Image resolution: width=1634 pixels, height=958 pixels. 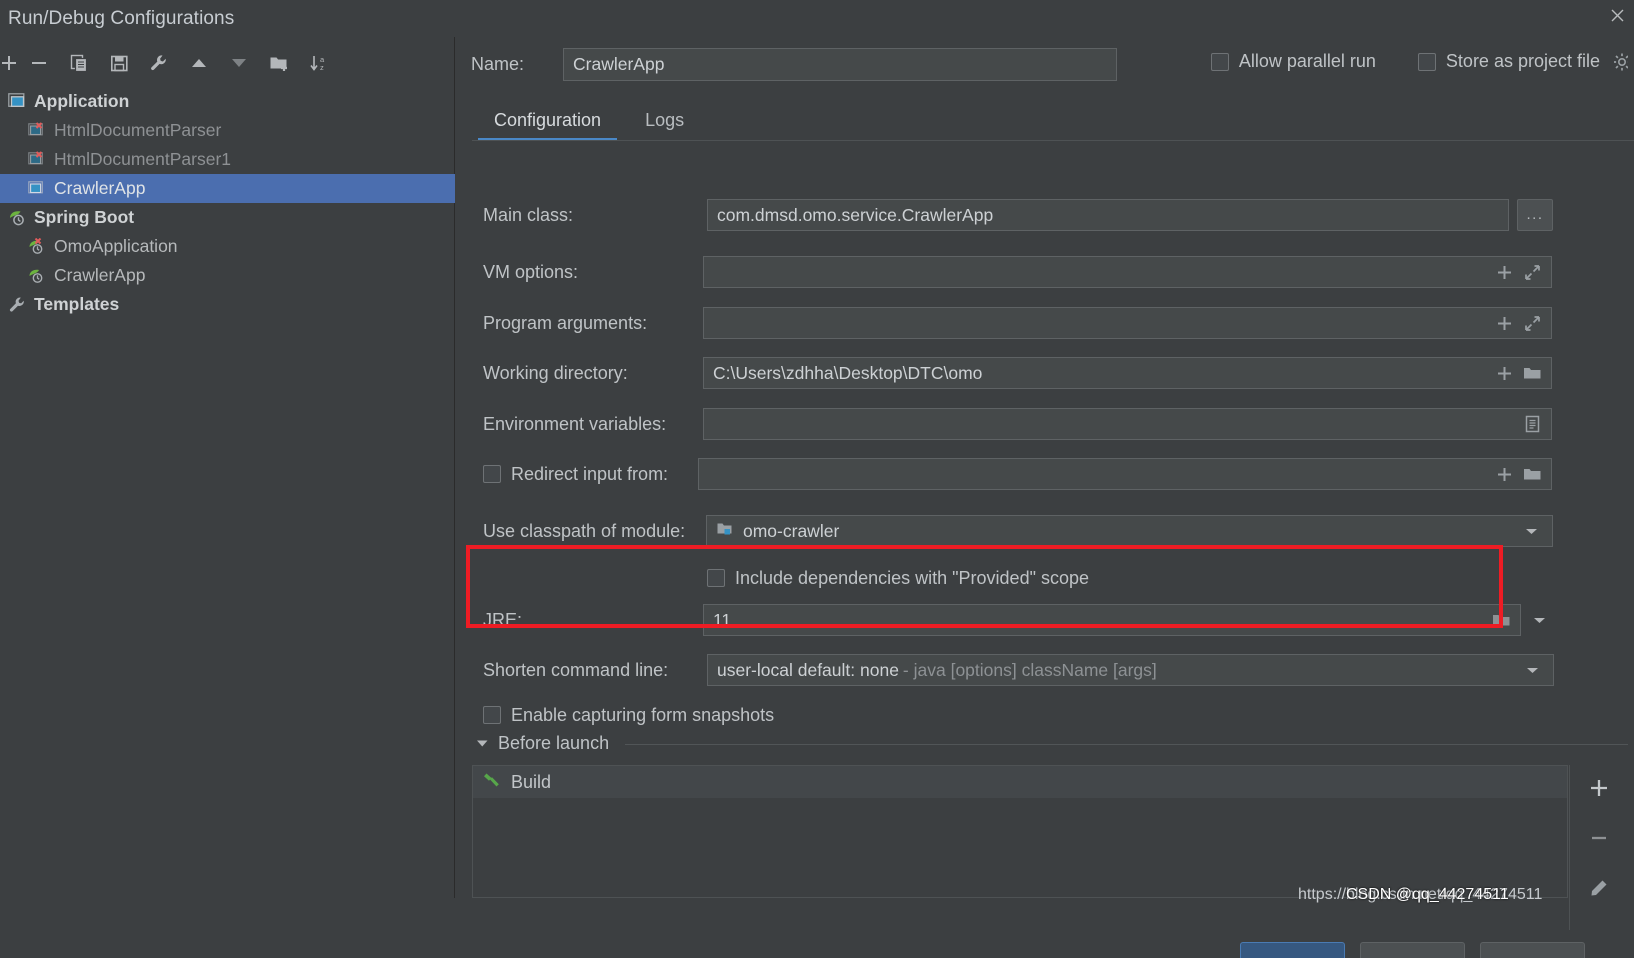 What do you see at coordinates (319, 63) in the screenshot?
I see `sort-az-icon: a z` at bounding box center [319, 63].